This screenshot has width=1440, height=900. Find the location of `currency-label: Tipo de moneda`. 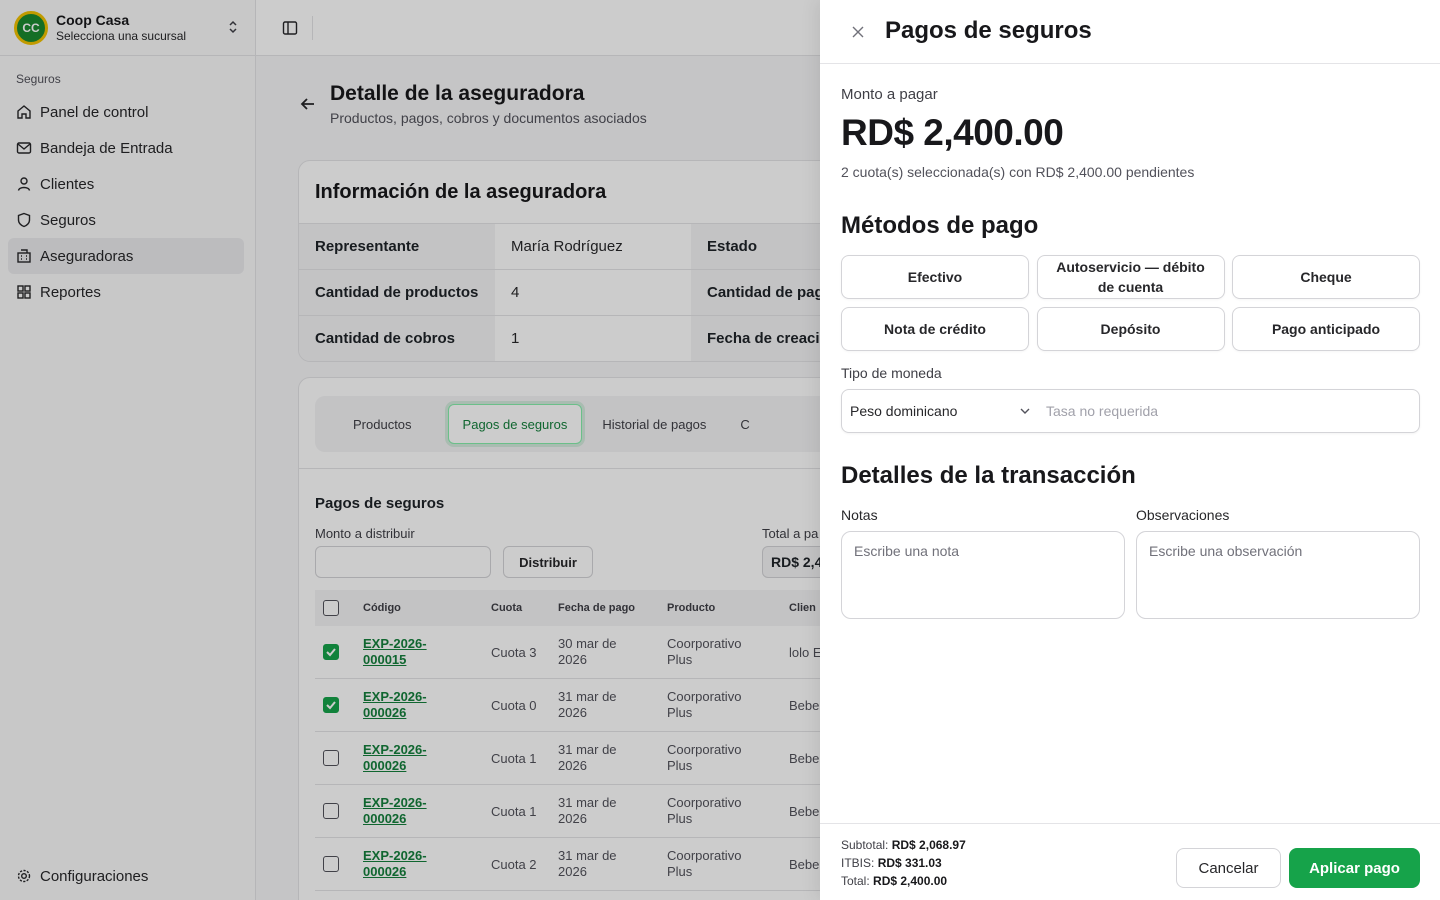

currency-label: Tipo de moneda is located at coordinates (891, 373).